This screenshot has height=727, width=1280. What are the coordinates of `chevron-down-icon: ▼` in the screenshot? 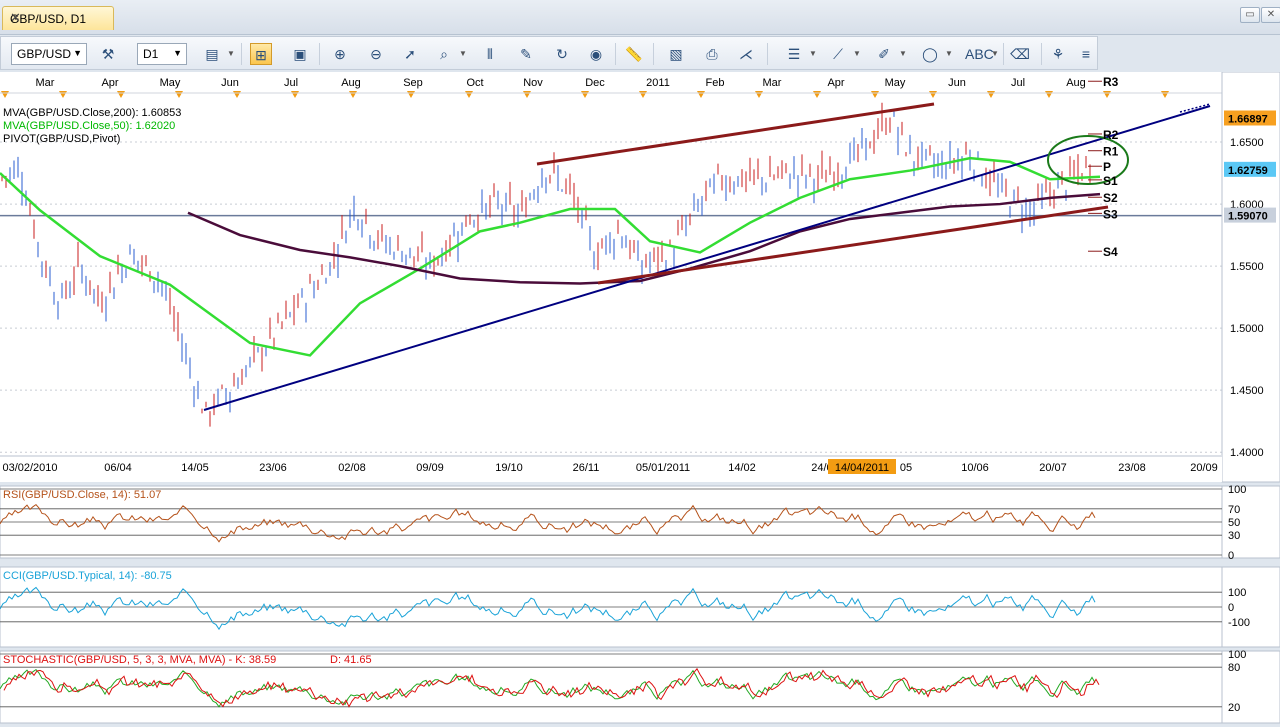 It's located at (77, 53).